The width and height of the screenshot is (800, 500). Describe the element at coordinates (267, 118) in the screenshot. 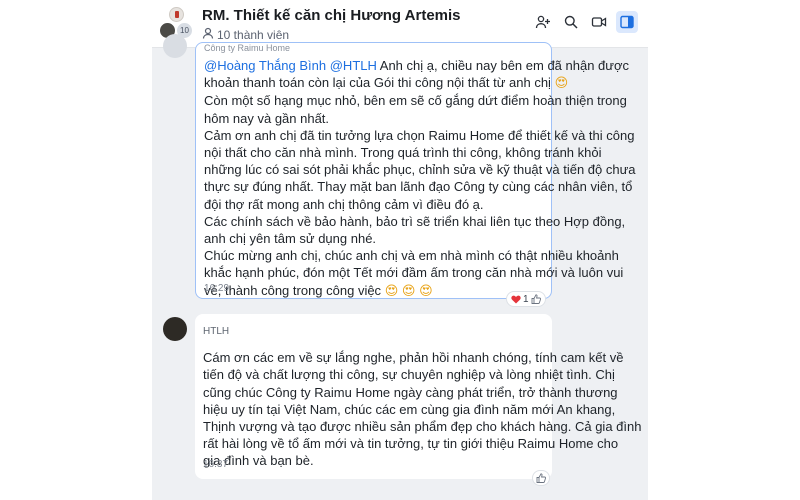

I see `message-line: hôm nay và gần nhất.` at that location.